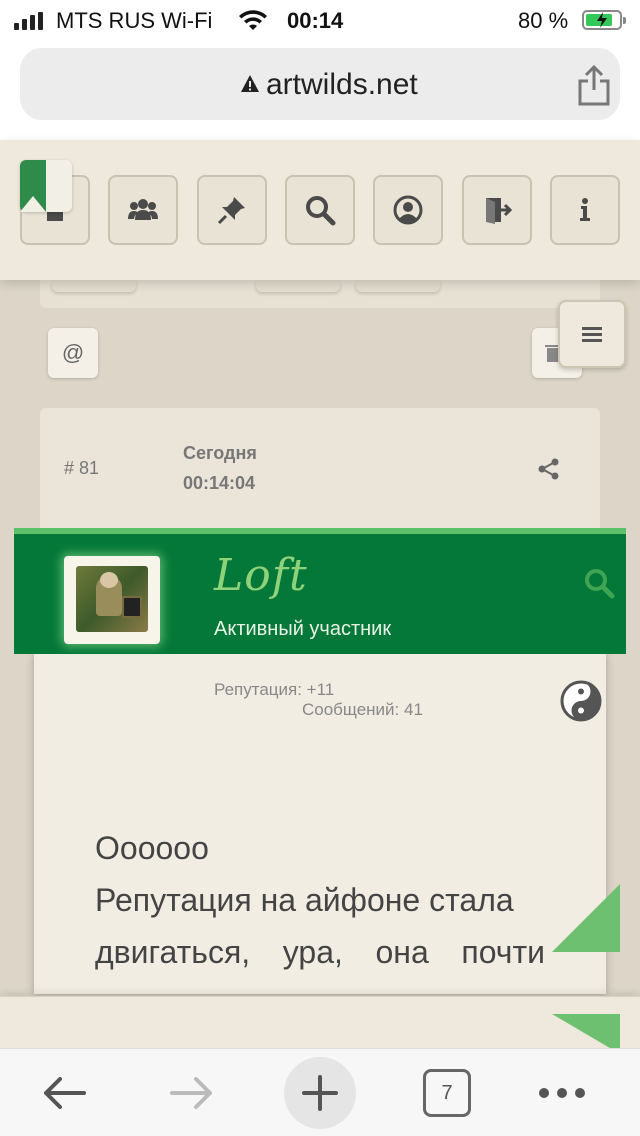  Describe the element at coordinates (261, 575) in the screenshot. I see `author-name: Loft` at that location.